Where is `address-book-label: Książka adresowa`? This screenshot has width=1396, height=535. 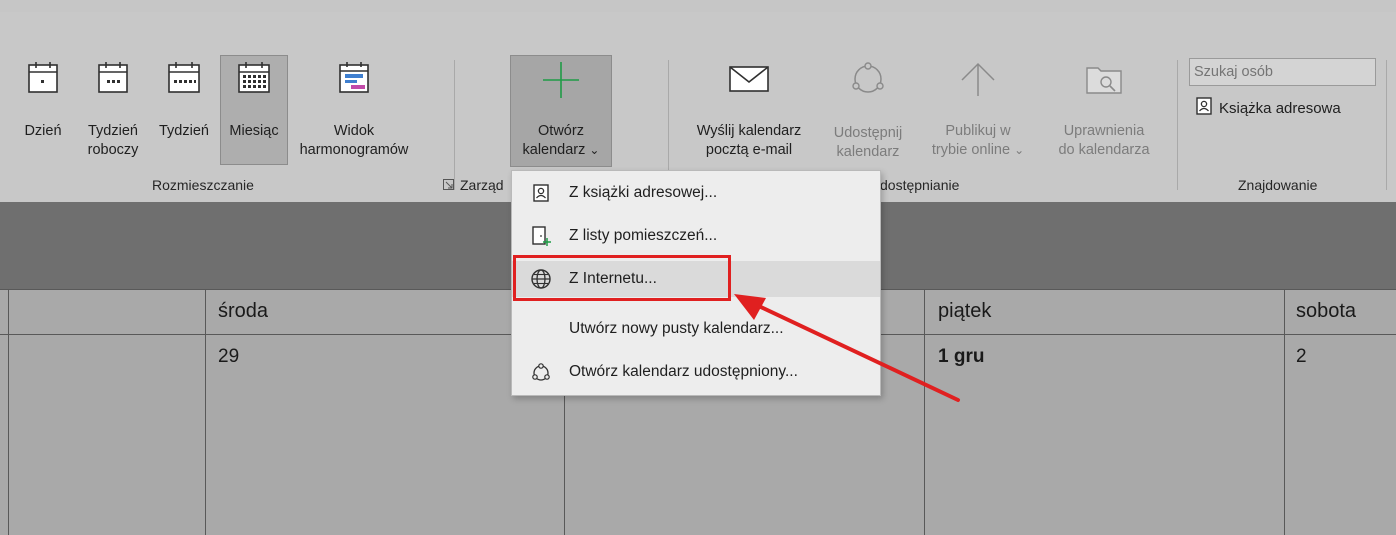 address-book-label: Książka adresowa is located at coordinates (1280, 108).